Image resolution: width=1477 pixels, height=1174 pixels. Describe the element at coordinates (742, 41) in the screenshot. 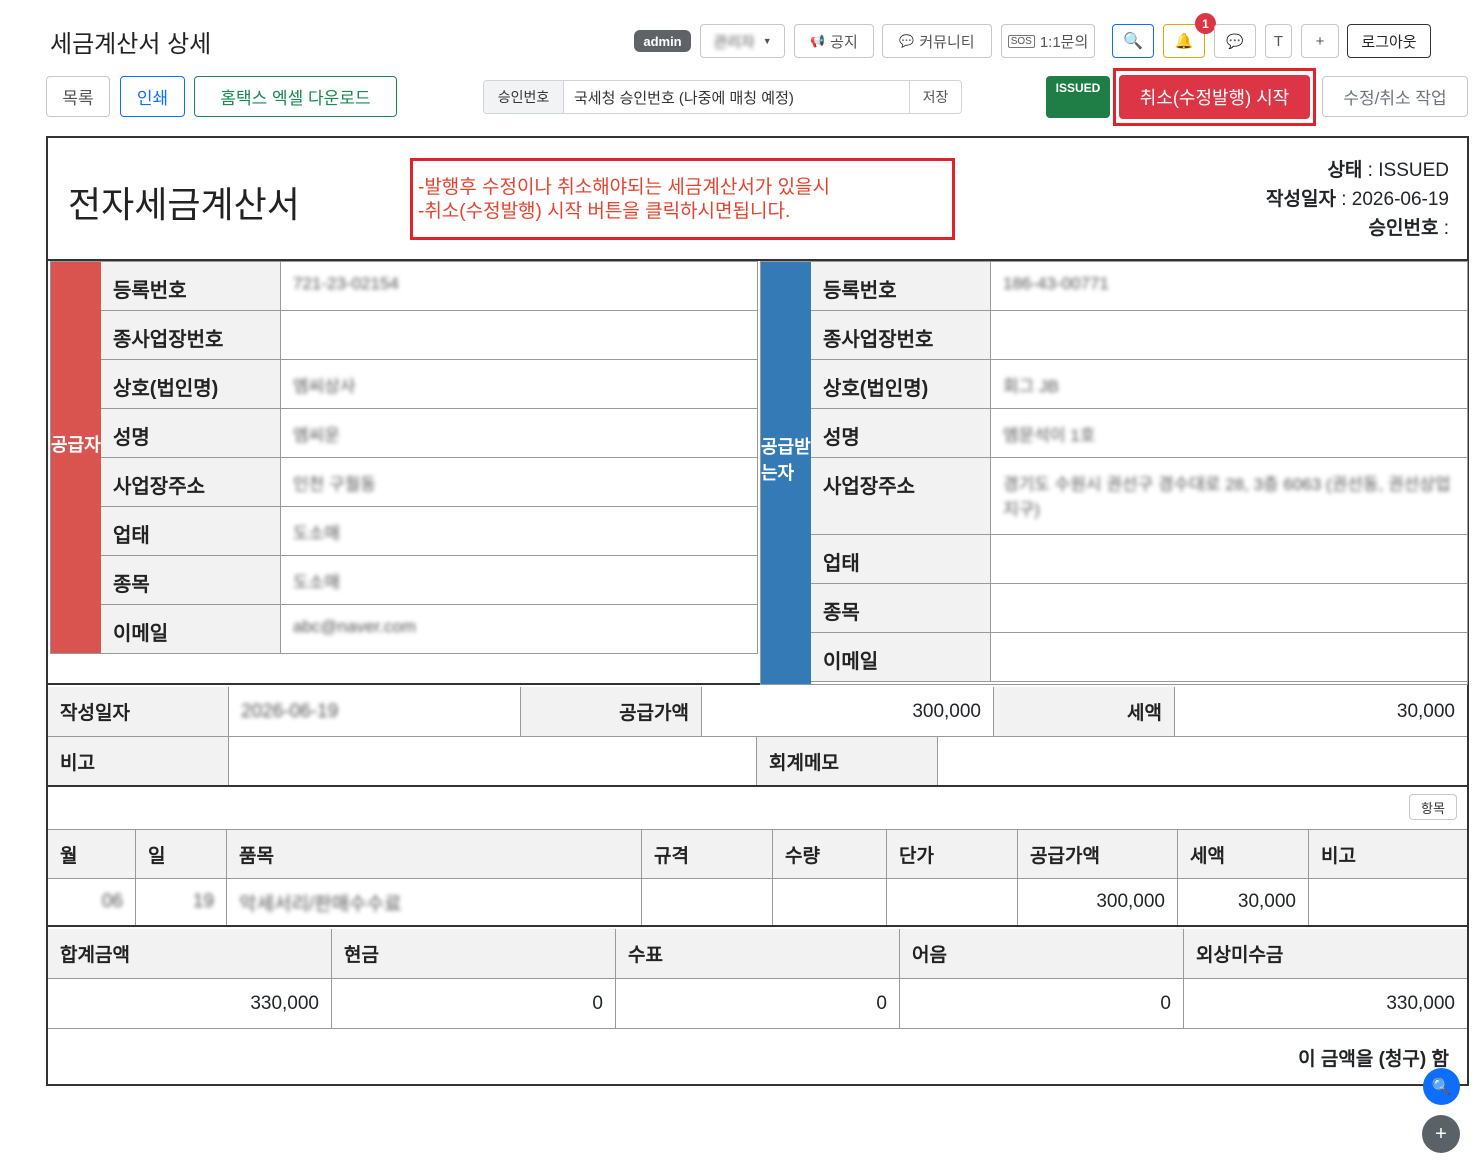

I see `user-dropdown: 관리자 ▼` at that location.